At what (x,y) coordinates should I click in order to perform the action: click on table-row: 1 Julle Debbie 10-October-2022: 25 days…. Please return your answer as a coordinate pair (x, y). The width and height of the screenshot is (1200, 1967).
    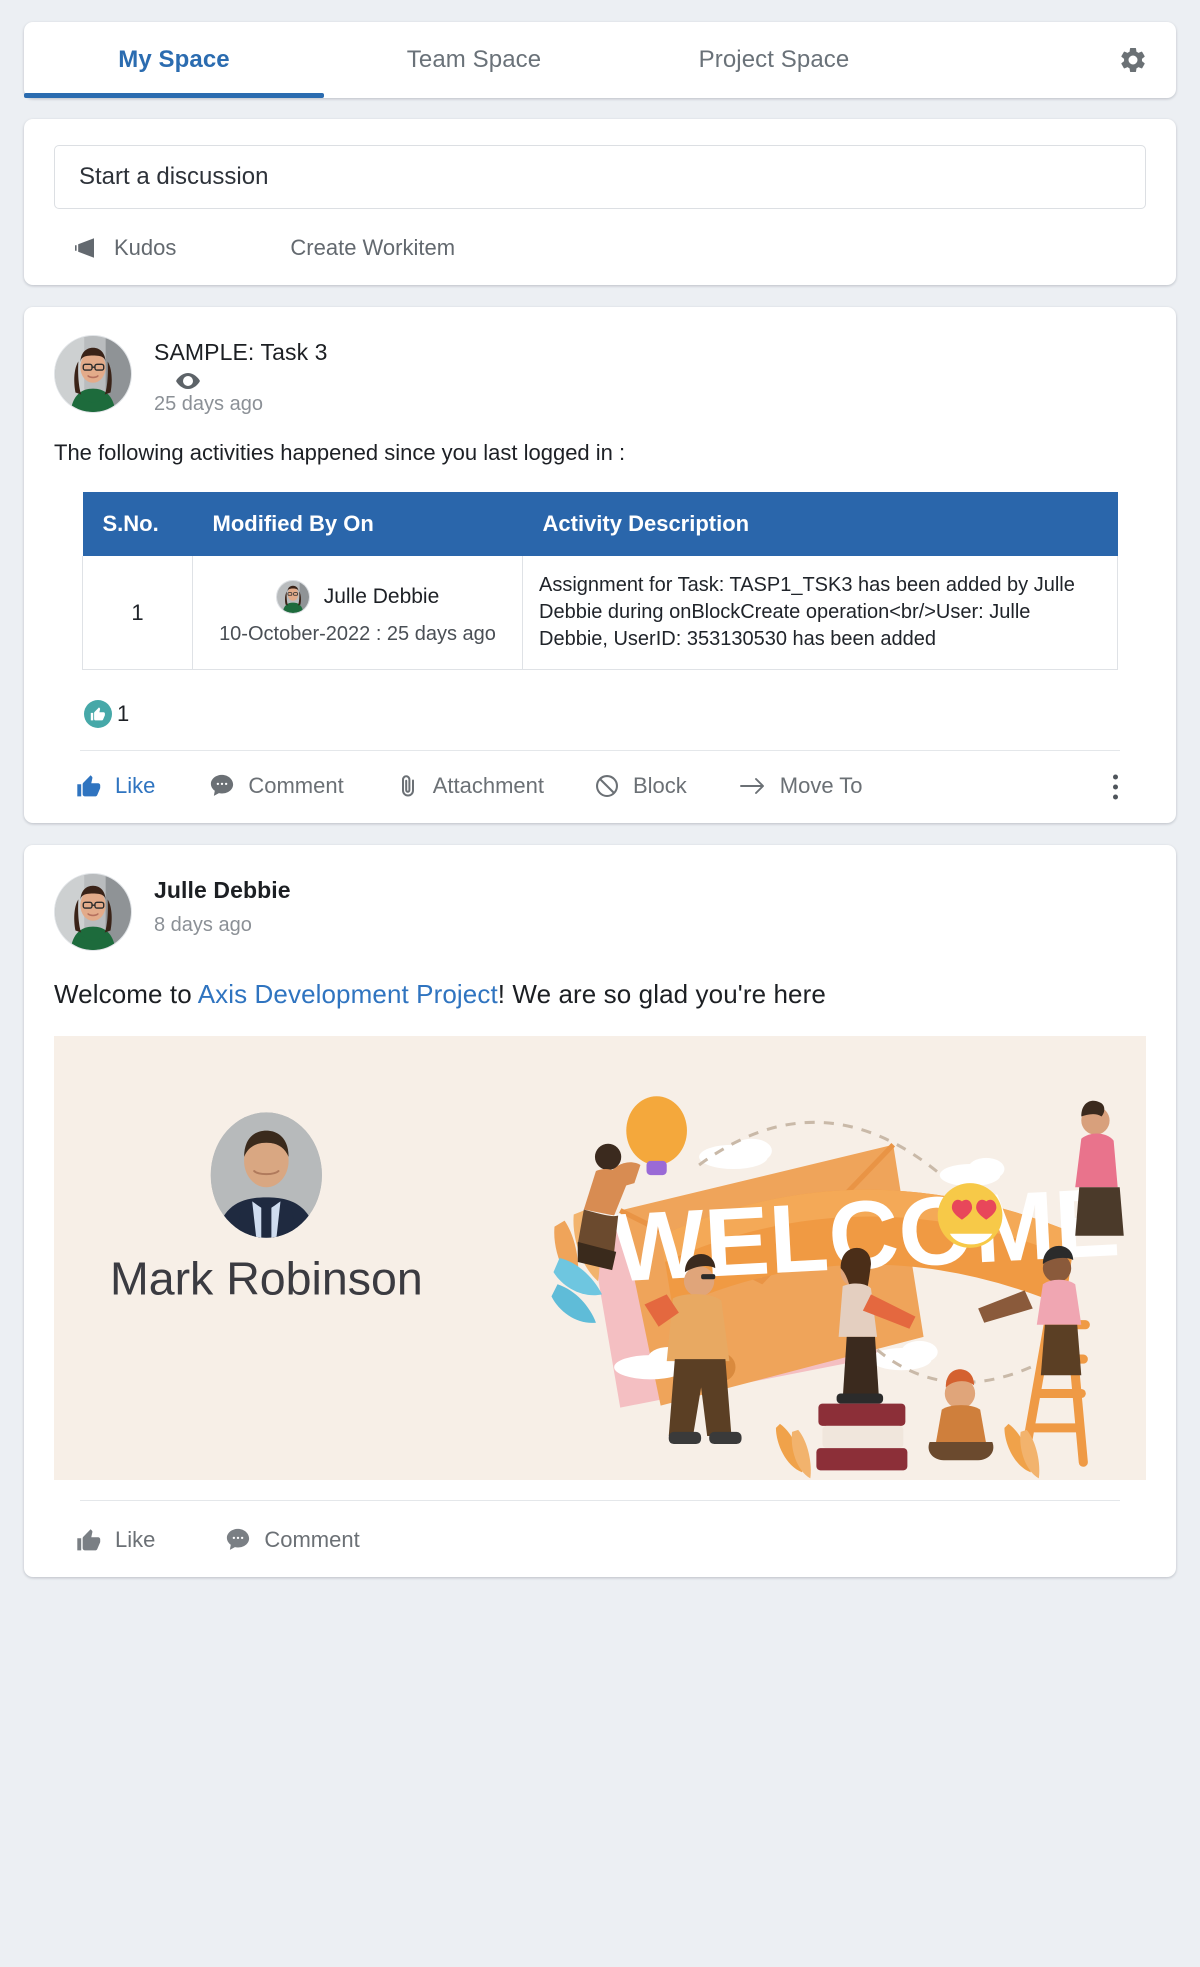
    Looking at the image, I should click on (600, 613).